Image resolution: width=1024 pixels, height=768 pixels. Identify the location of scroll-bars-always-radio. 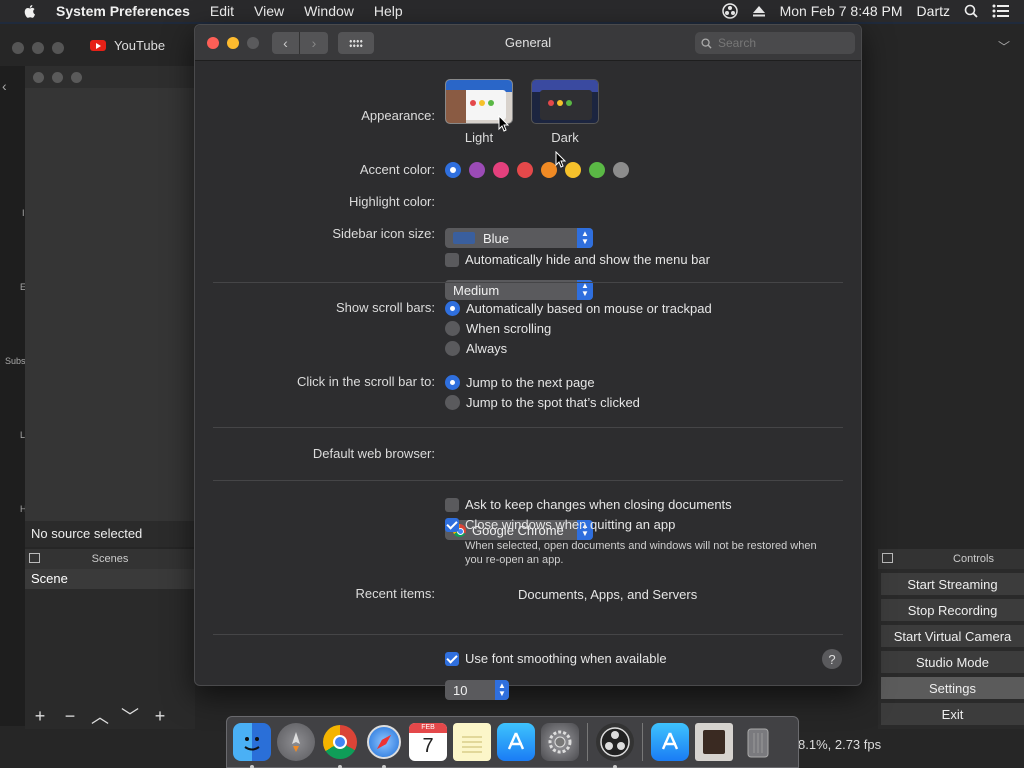
(452, 348).